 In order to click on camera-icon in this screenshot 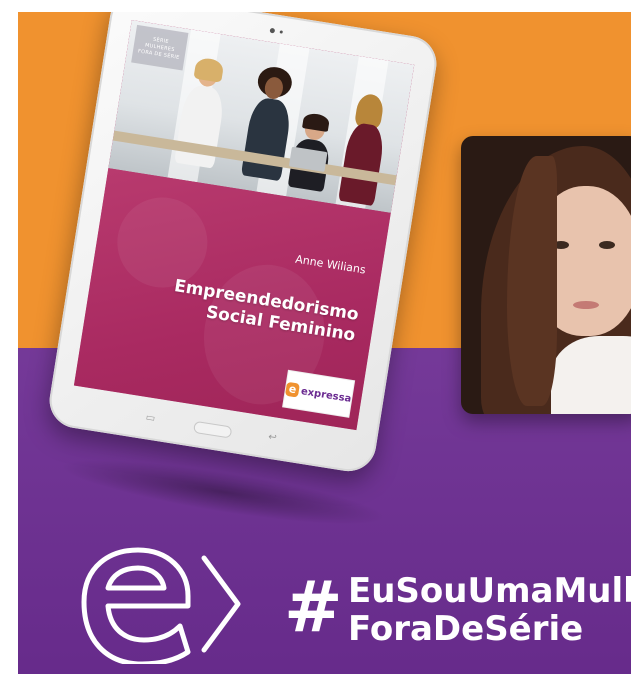, I will do `click(272, 30)`.